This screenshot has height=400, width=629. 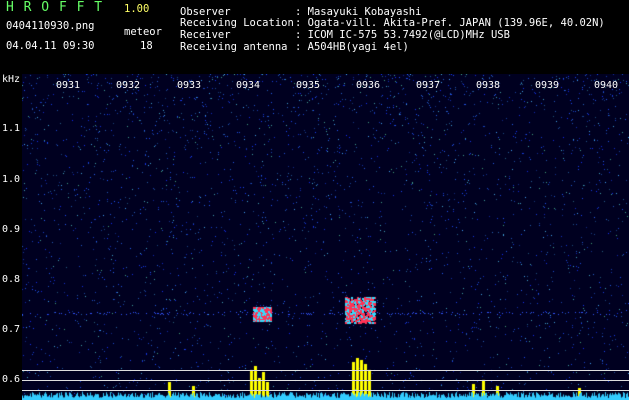 What do you see at coordinates (128, 85) in the screenshot?
I see `time-tick: 0932` at bounding box center [128, 85].